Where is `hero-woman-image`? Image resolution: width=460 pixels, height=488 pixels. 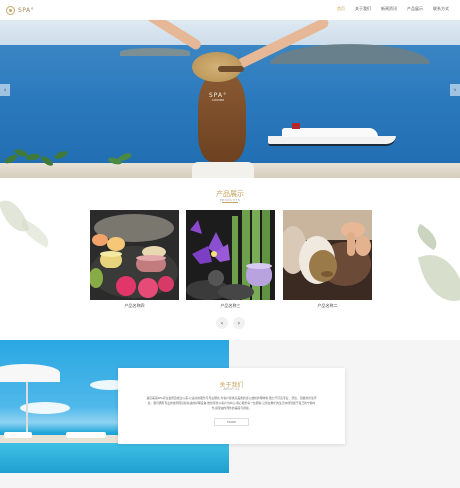 hero-woman-image is located at coordinates (225, 99).